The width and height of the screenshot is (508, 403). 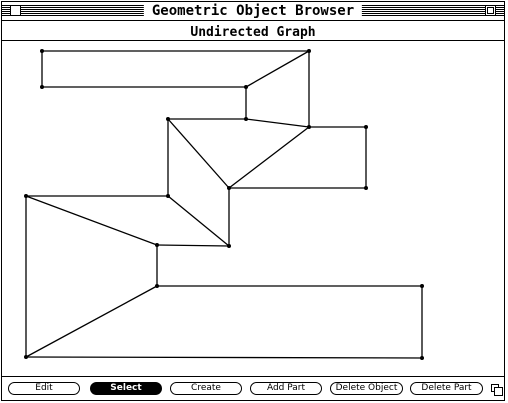 What do you see at coordinates (286, 388) in the screenshot?
I see `add-part-button: Add Part` at bounding box center [286, 388].